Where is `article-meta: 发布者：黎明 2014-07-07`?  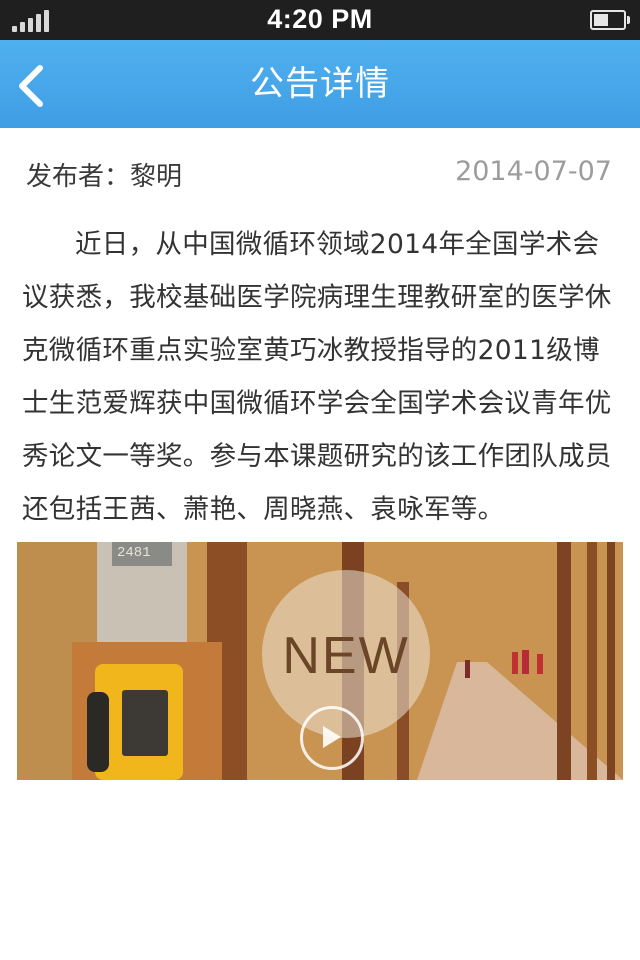
article-meta: 发布者：黎明 2014-07-07 is located at coordinates (320, 178).